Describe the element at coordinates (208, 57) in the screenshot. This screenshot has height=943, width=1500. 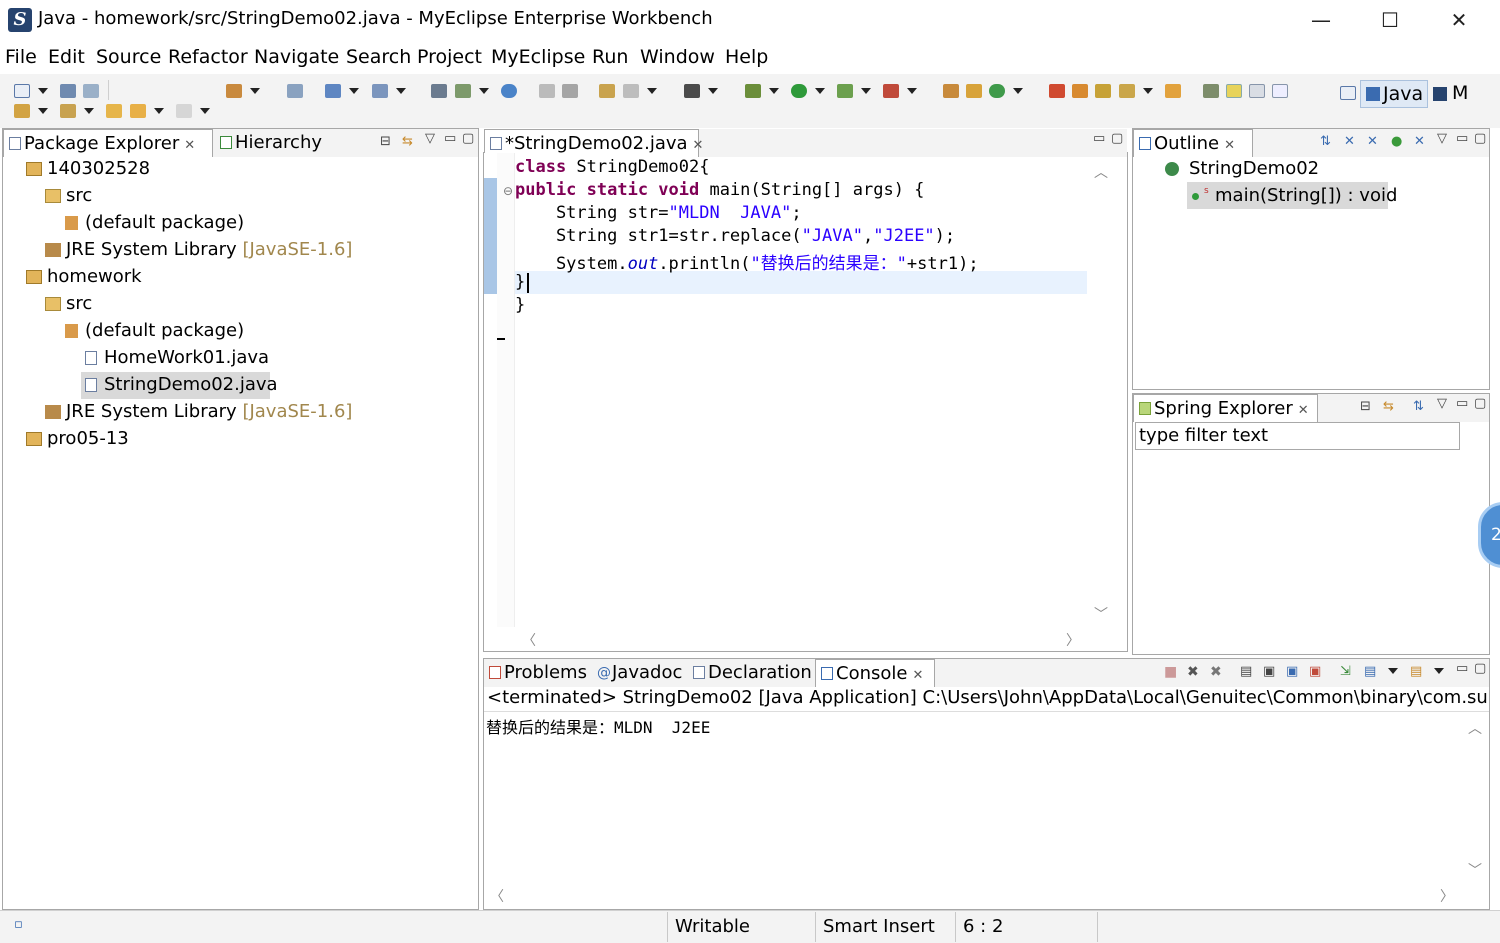
I see `menu-refactor: Refactor` at that location.